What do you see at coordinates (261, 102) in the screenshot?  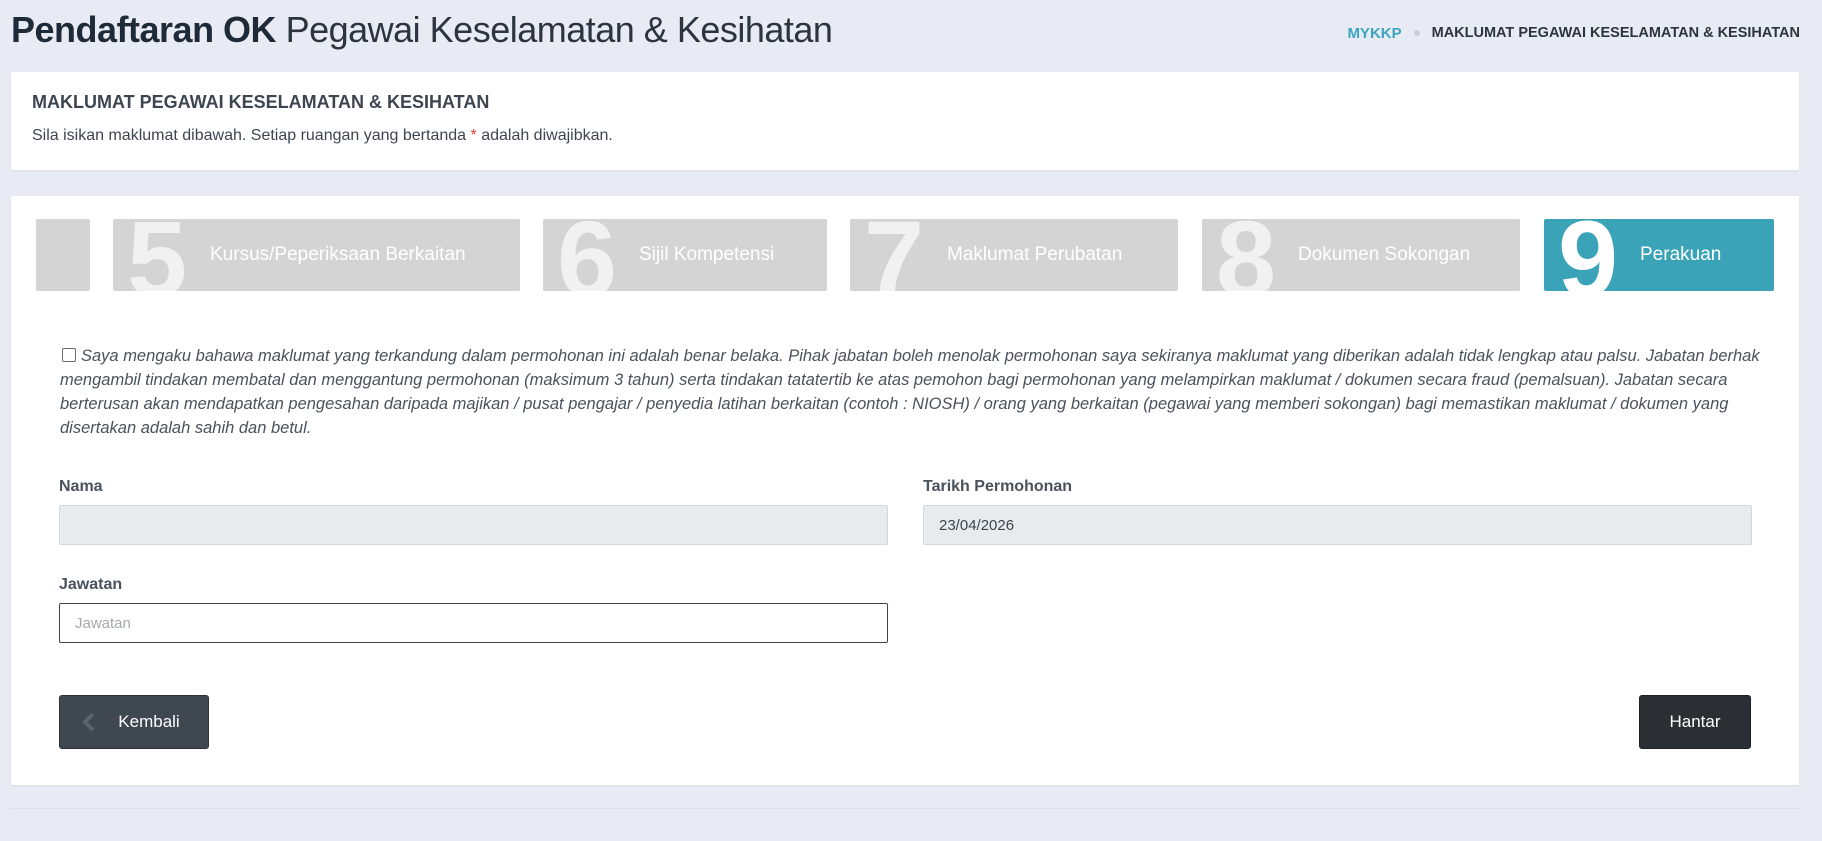 I see `info-title: MAKLUMAT PEGAWAI KESELAMATAN & KESIHATAN` at bounding box center [261, 102].